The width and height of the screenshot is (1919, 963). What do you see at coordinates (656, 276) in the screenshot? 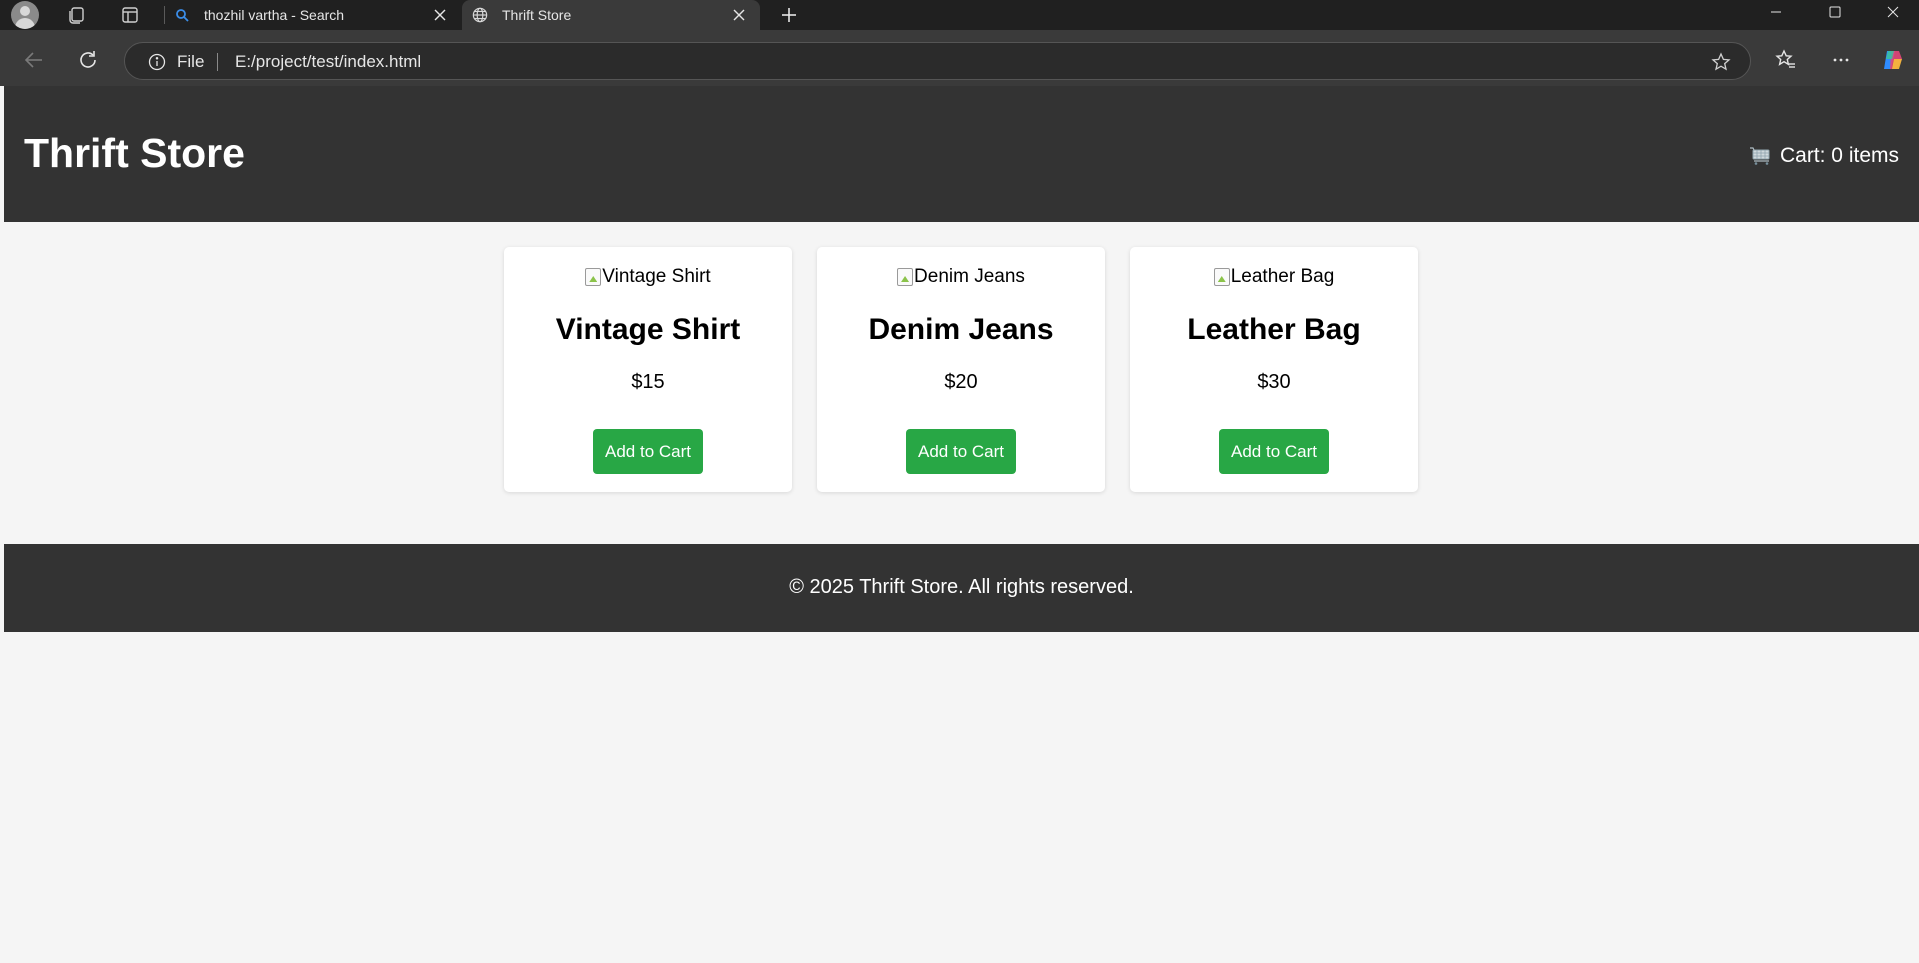
I see `product-image-alt: Vintage Shirt` at bounding box center [656, 276].